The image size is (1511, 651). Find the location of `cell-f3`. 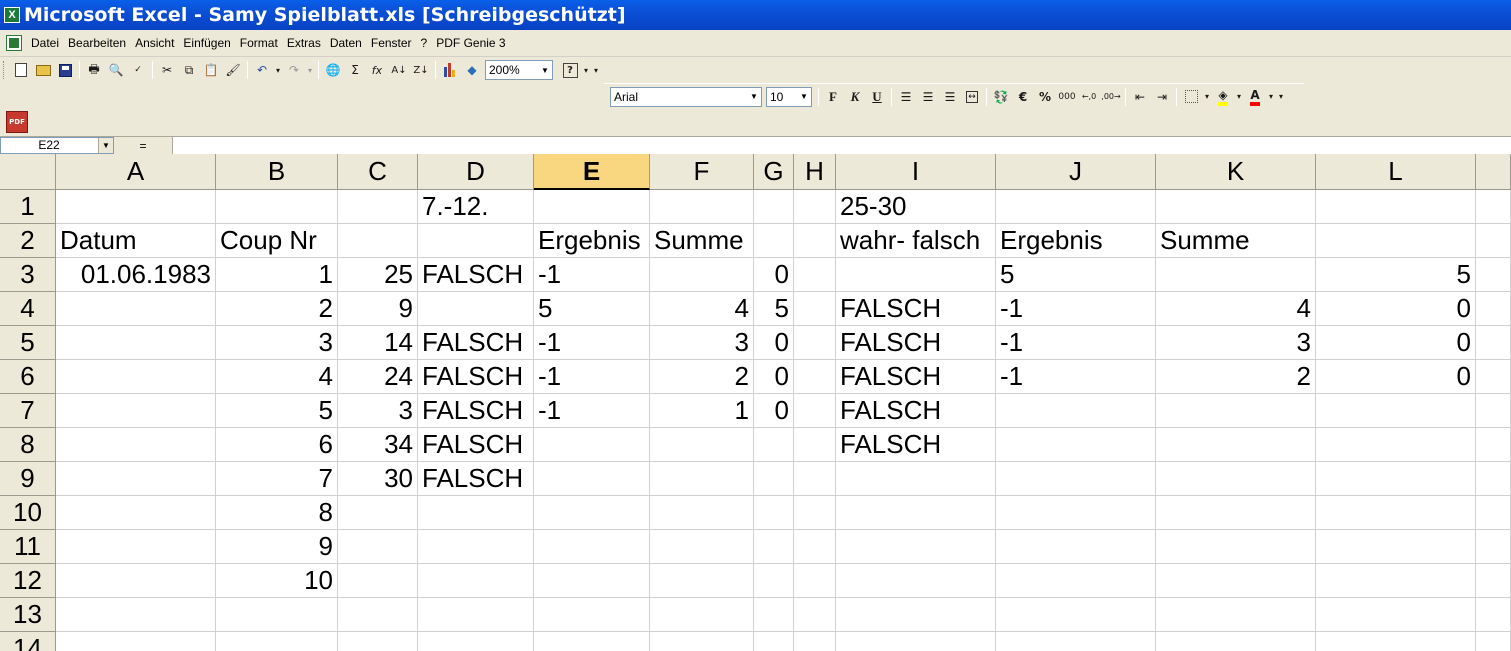

cell-f3 is located at coordinates (702, 275).